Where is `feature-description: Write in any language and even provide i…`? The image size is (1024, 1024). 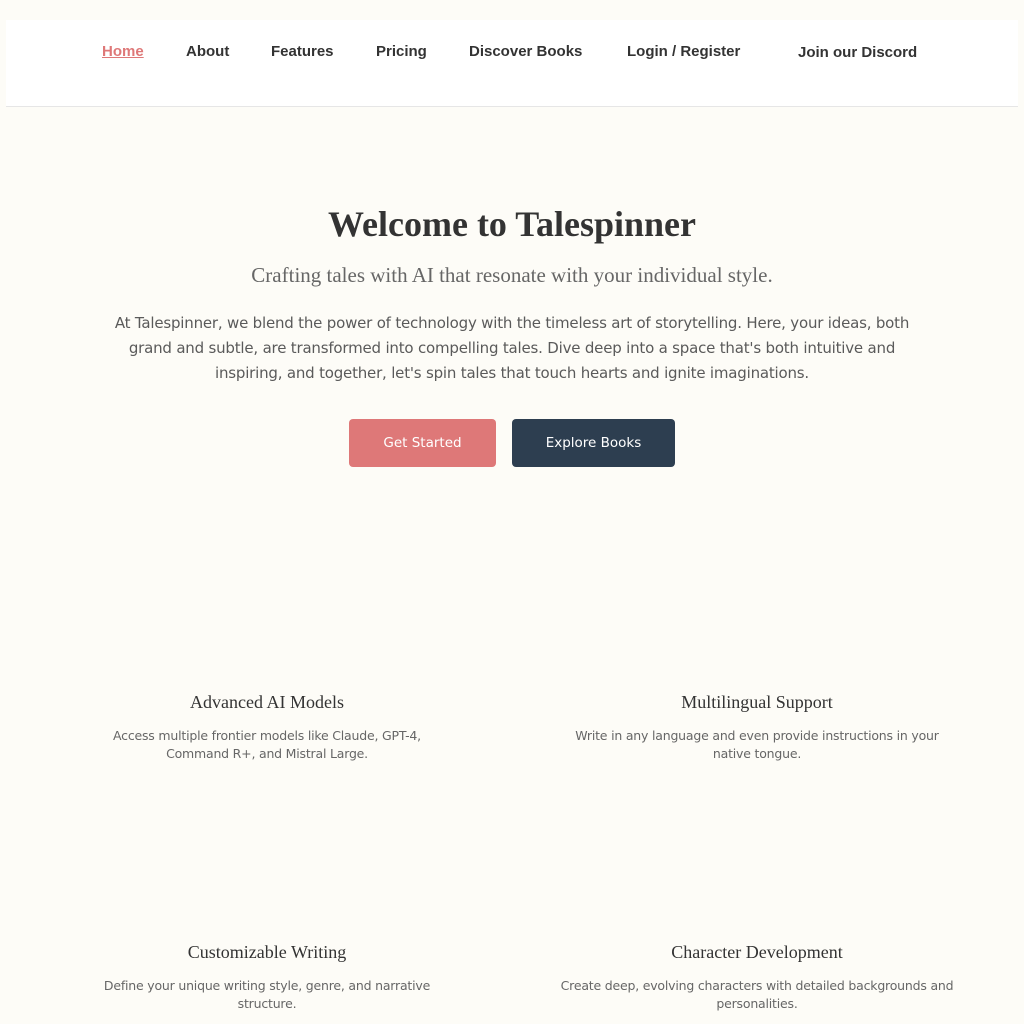
feature-description: Write in any language and even provide i… is located at coordinates (757, 744).